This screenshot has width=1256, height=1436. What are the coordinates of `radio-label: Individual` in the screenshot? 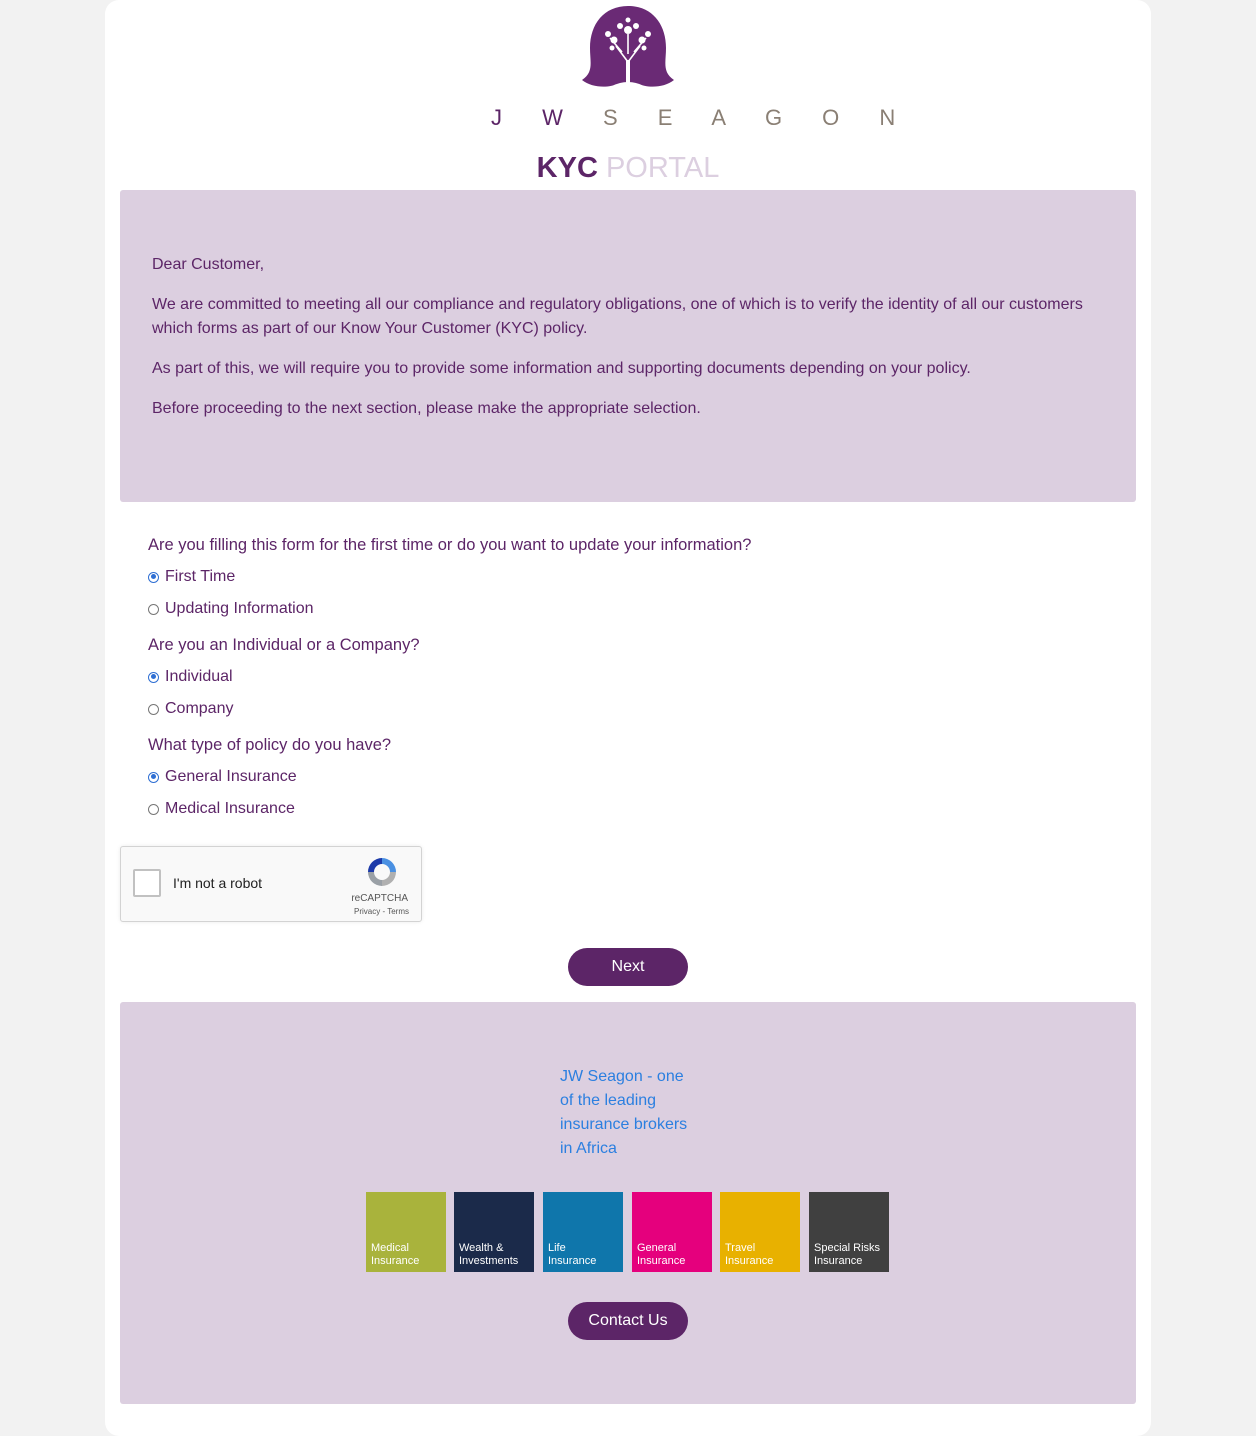 It's located at (199, 676).